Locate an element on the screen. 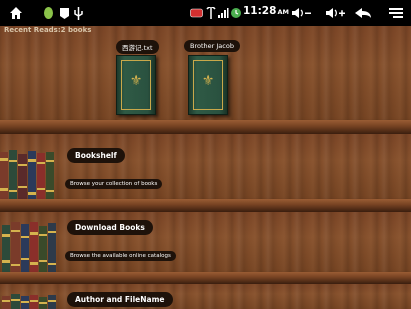 This screenshot has width=411, height=309. notification-icon is located at coordinates (64, 13).